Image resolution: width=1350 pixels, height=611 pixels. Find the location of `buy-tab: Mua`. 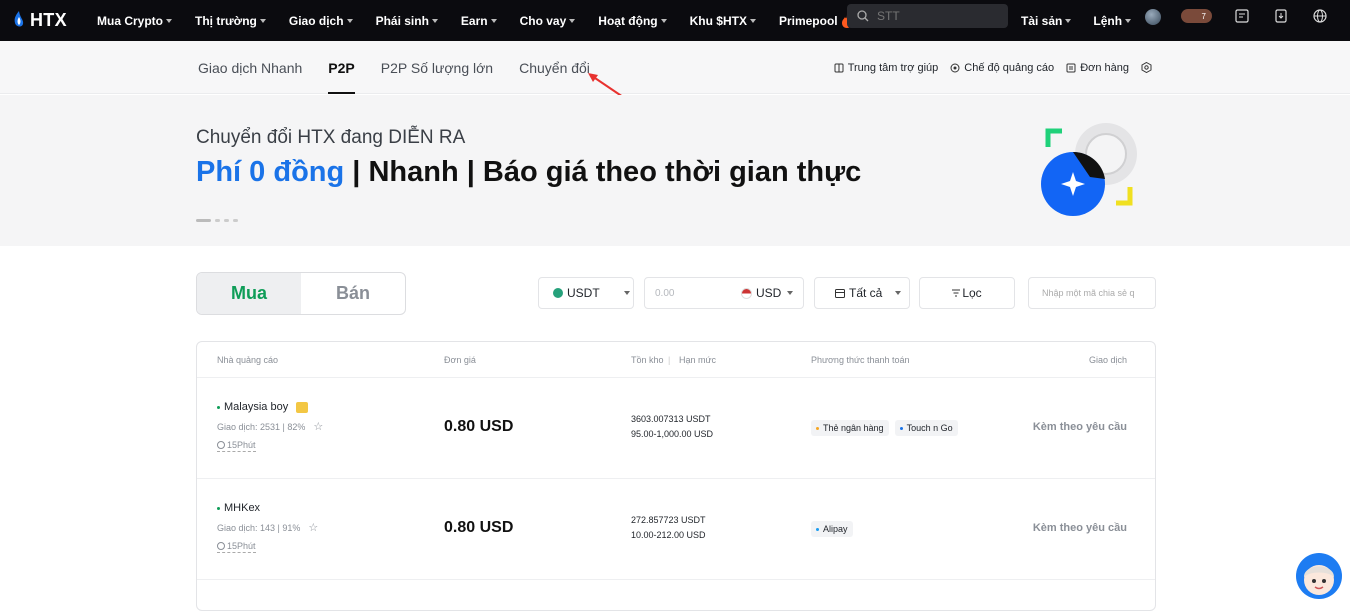

buy-tab: Mua is located at coordinates (249, 293).